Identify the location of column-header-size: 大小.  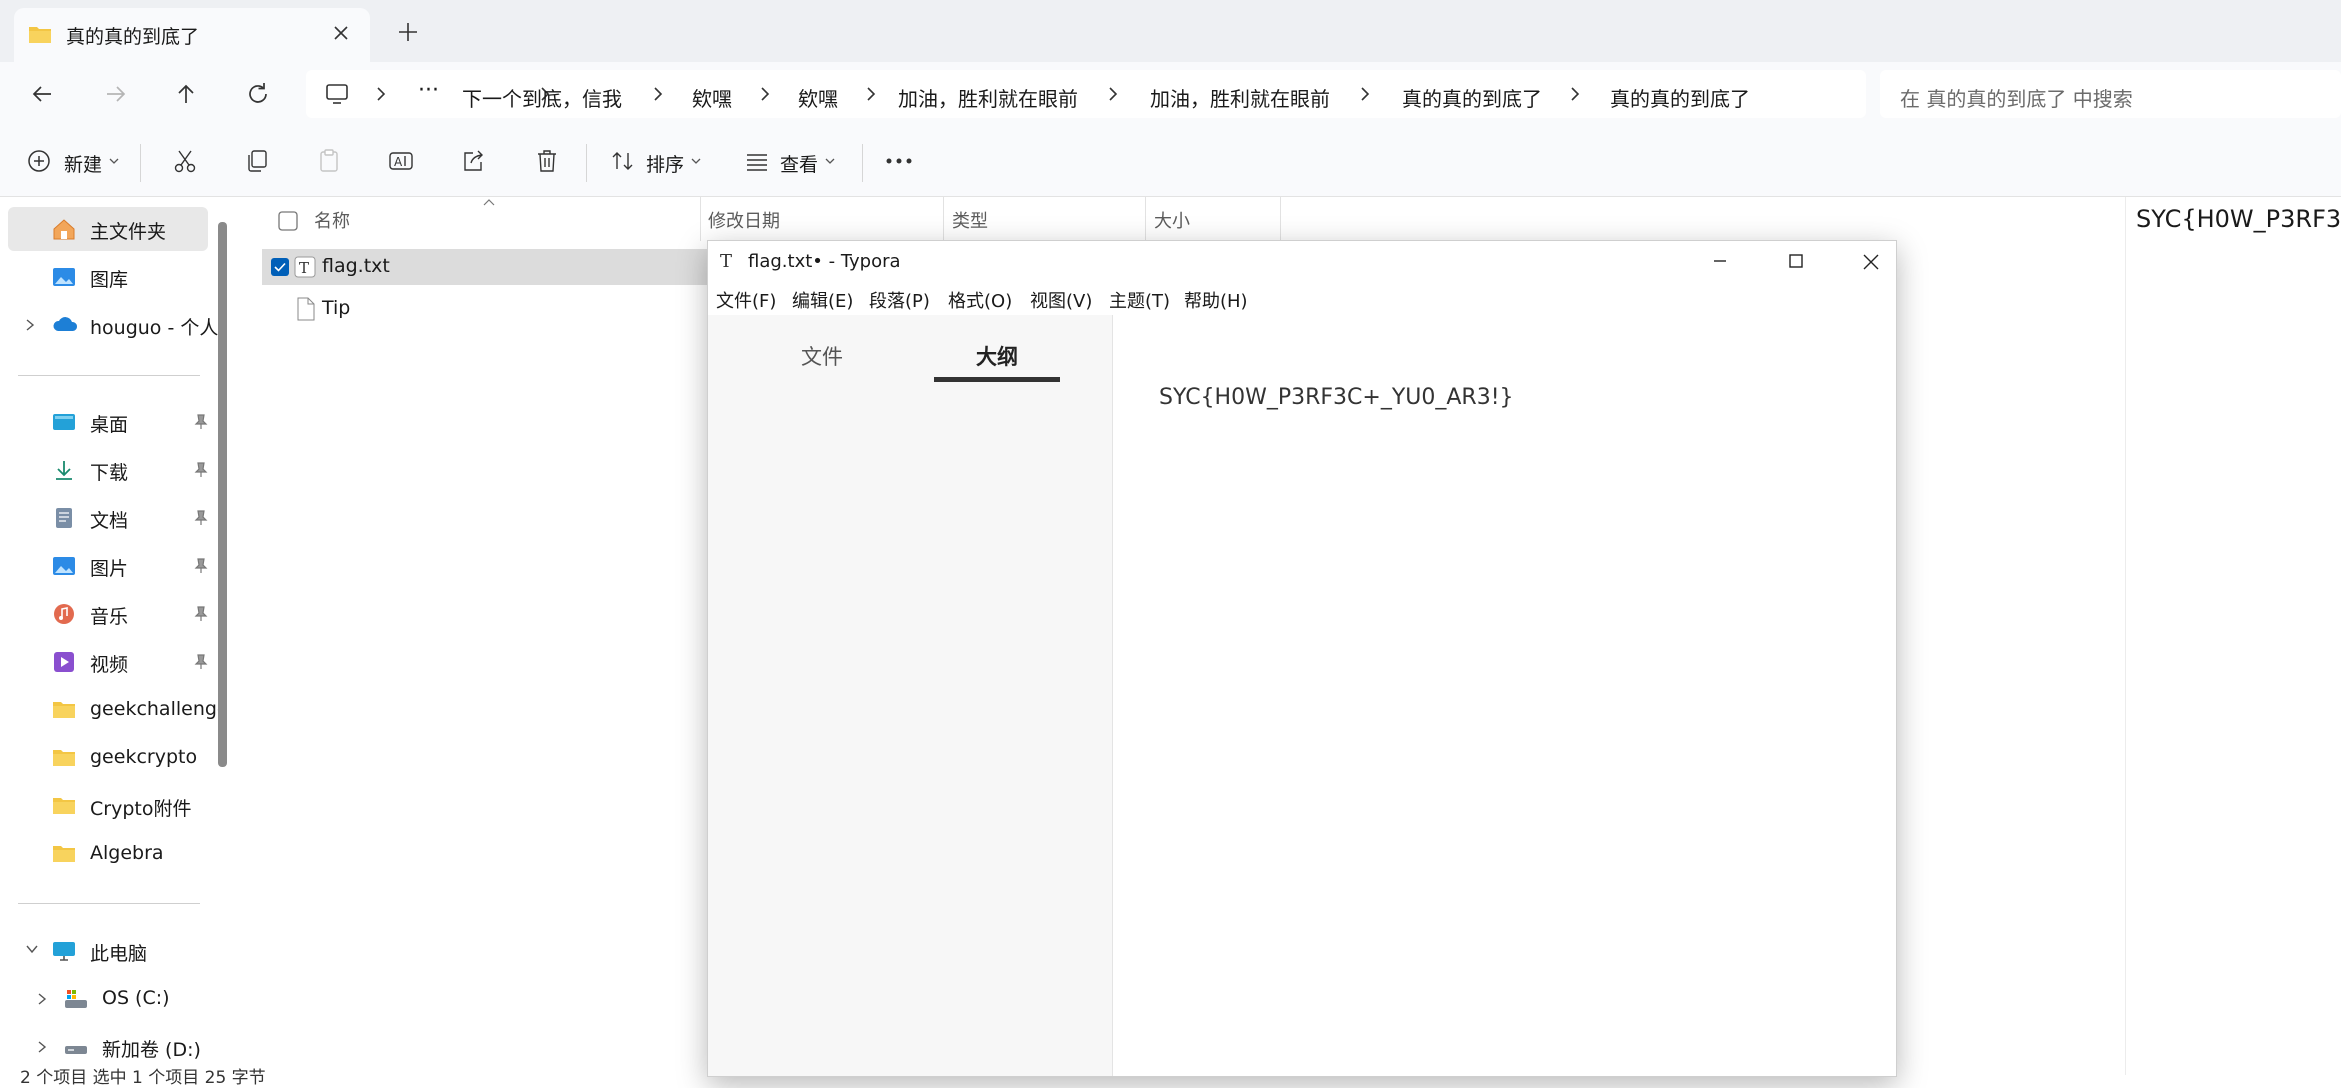
(1172, 220).